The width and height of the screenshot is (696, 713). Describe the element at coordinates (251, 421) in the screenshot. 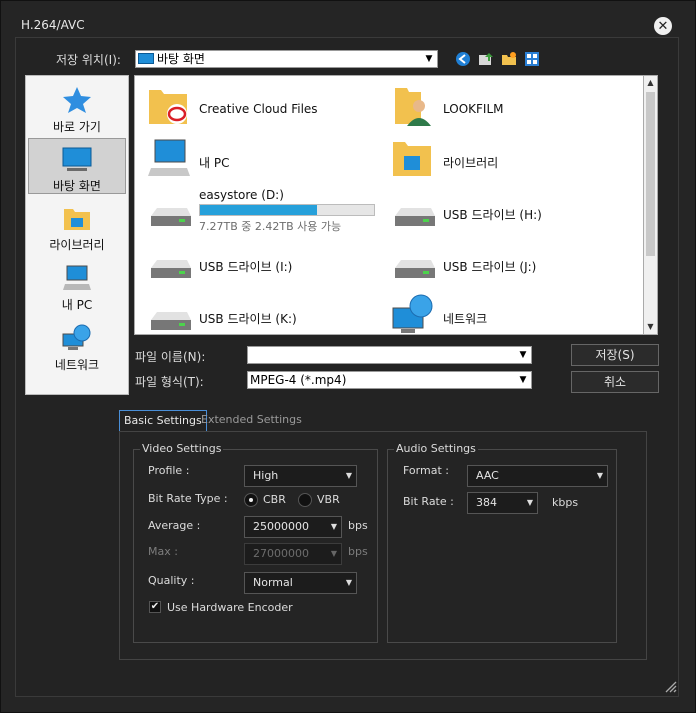

I see `tab-extended-settings: Extended Settings` at that location.